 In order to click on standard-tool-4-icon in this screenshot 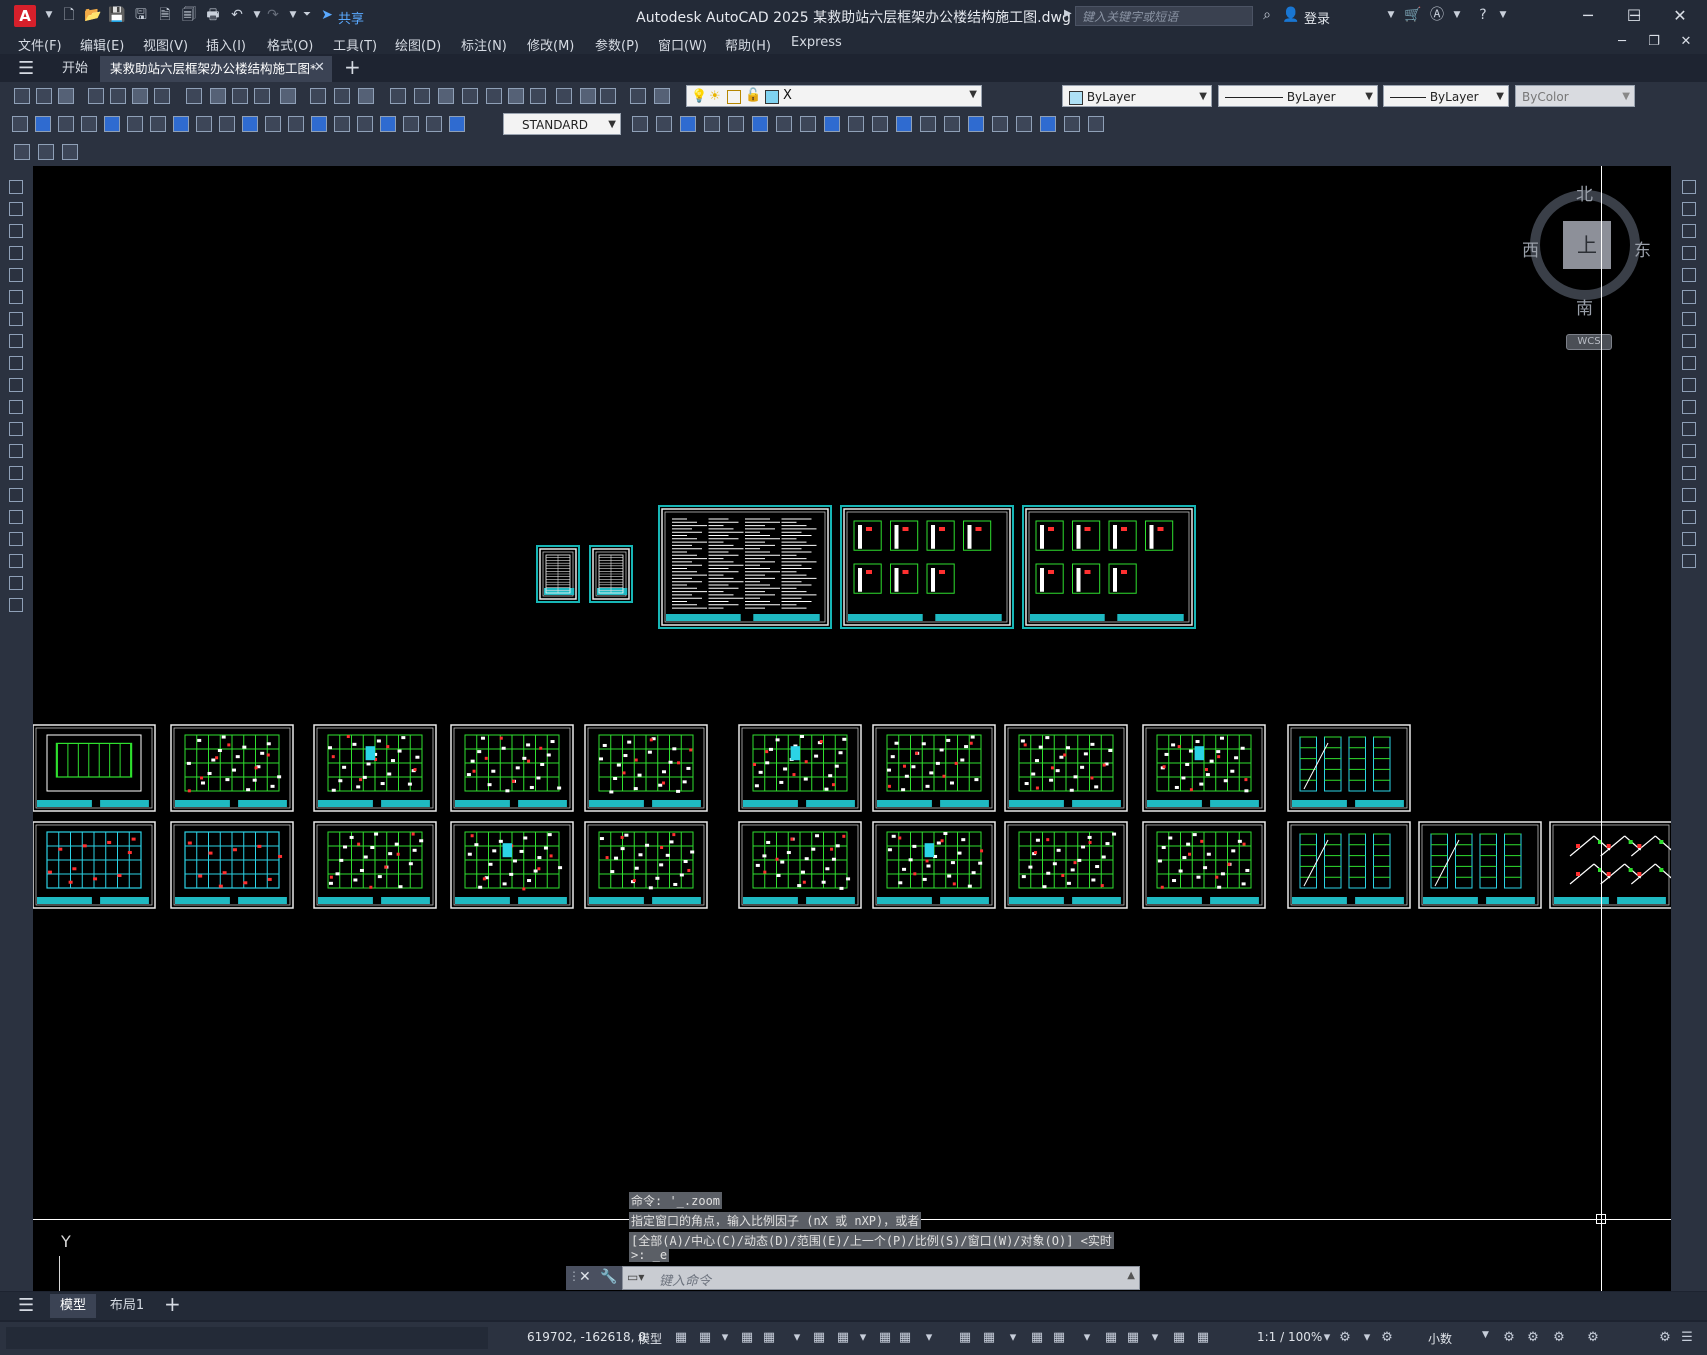, I will do `click(96, 96)`.